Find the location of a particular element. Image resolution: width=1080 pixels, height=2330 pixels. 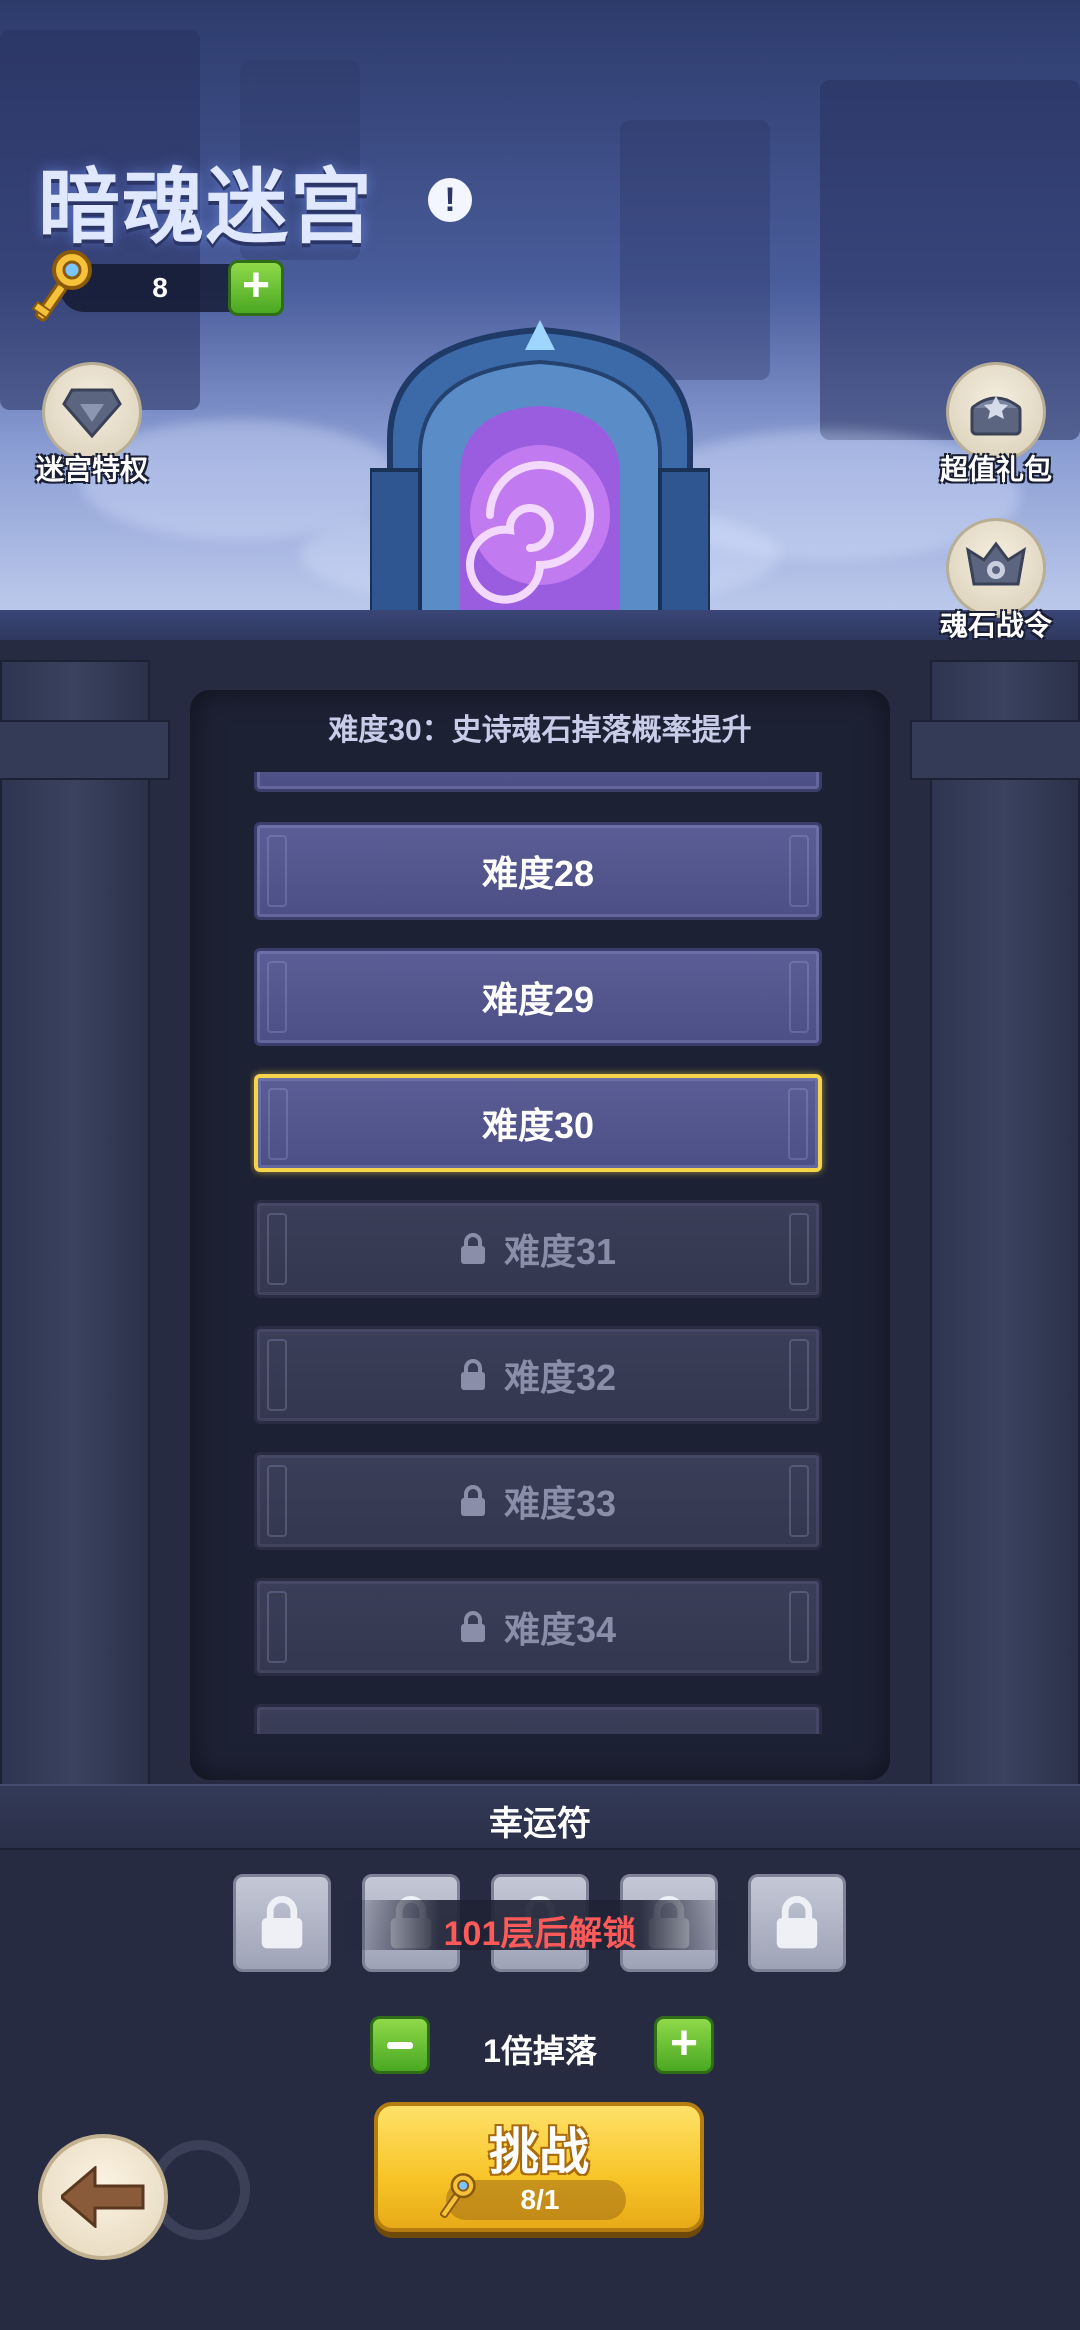

difficulty-row-34-locked: 难度34 is located at coordinates (538, 1627).